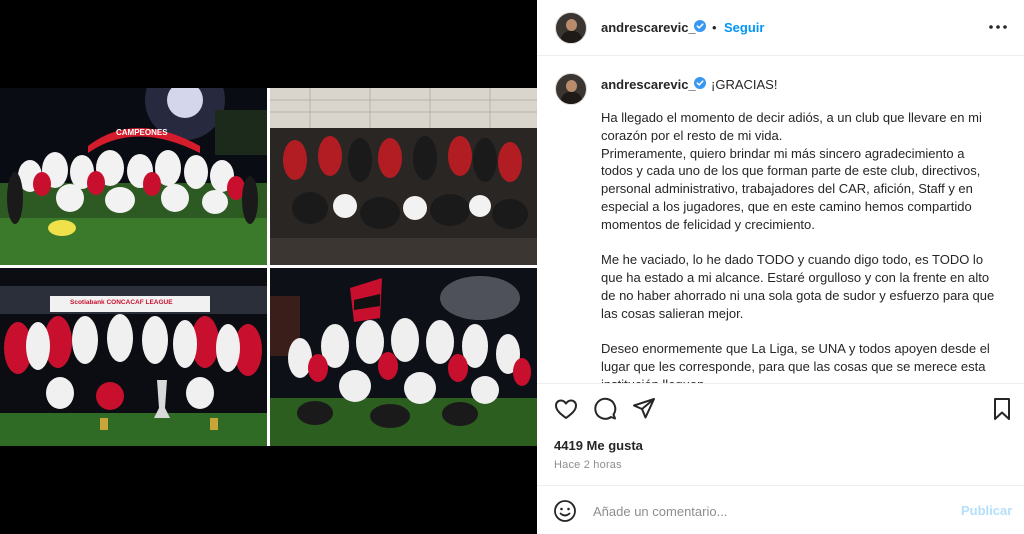 Image resolution: width=1024 pixels, height=534 pixels. I want to click on comment-input, so click(763, 511).